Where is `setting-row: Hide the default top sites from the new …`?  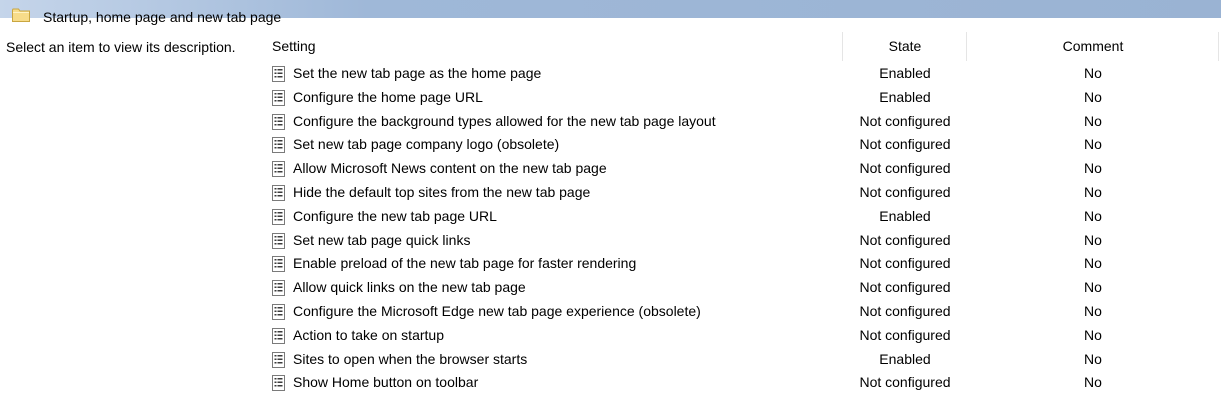
setting-row: Hide the default top sites from the new … is located at coordinates (610, 193).